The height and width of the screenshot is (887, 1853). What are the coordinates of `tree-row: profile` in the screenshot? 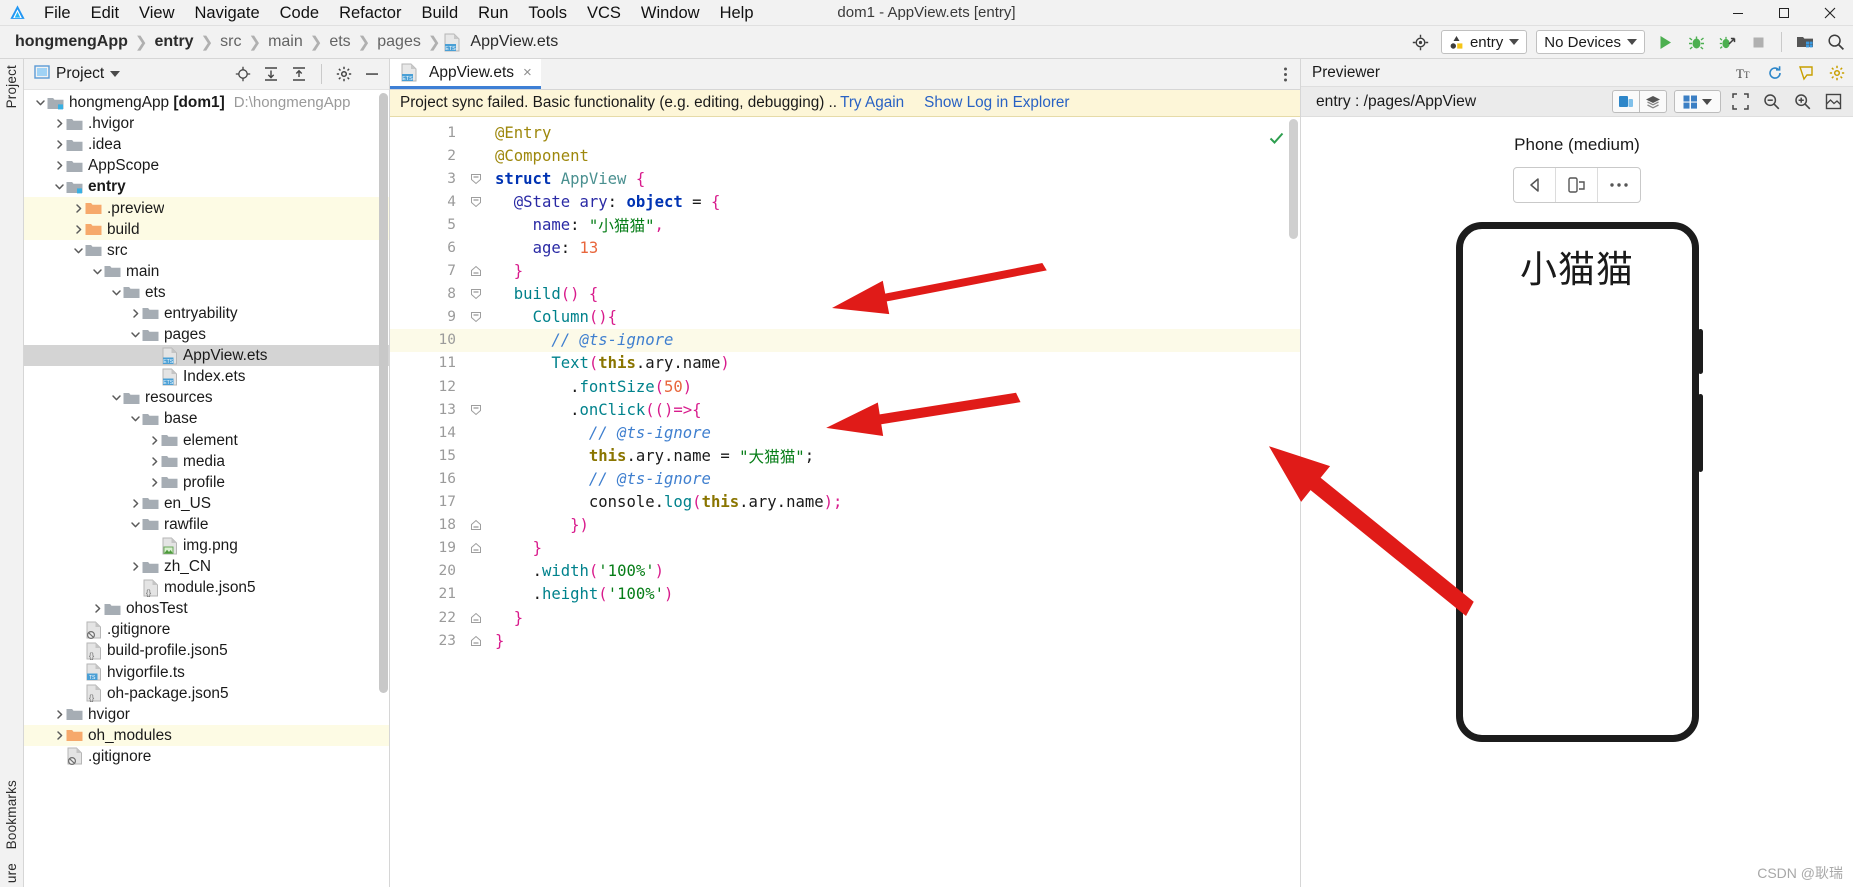 It's located at (206, 482).